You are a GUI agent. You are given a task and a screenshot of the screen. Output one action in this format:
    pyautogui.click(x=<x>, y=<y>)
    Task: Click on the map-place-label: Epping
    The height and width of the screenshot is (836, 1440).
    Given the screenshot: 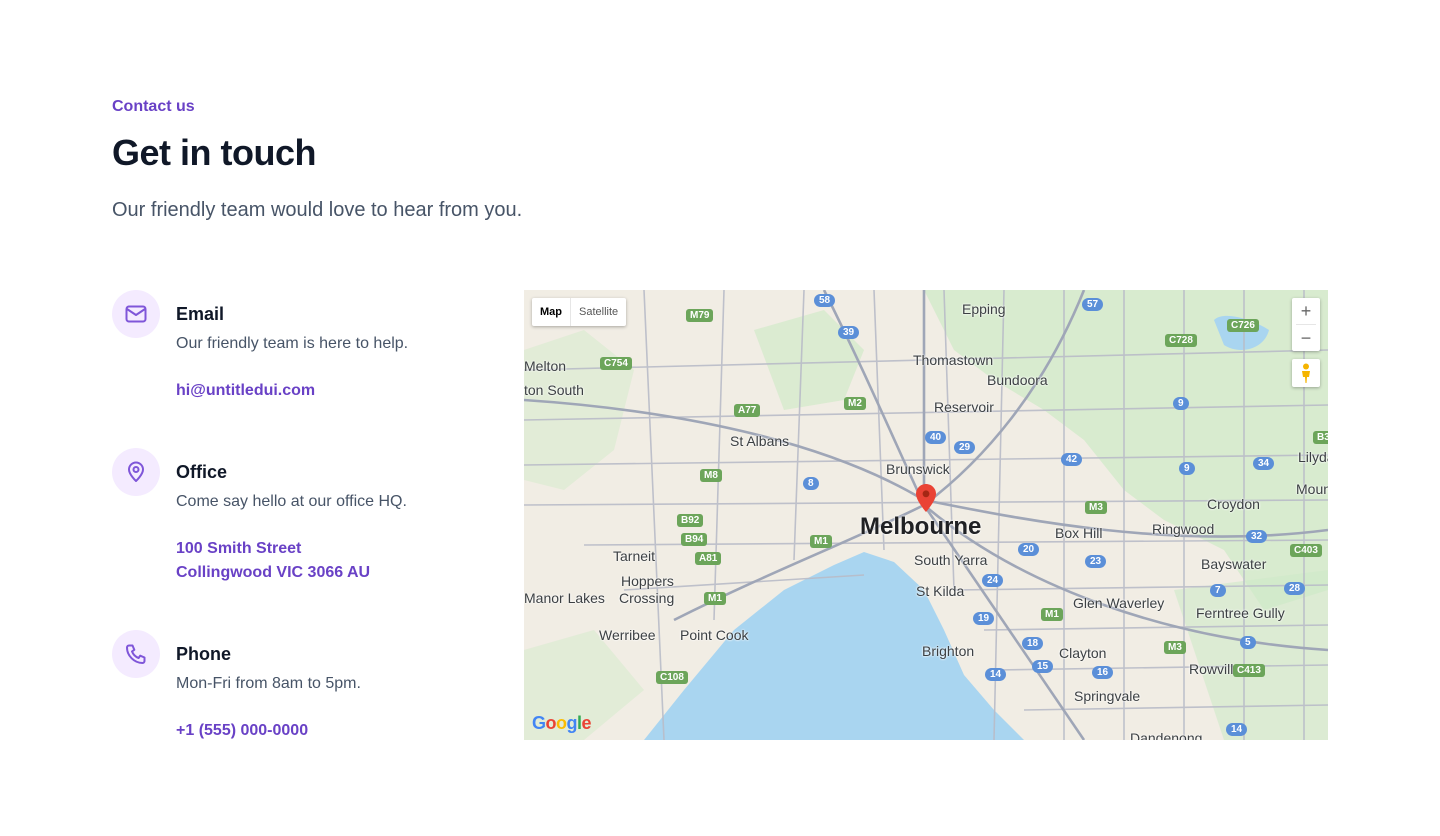 What is the action you would take?
    pyautogui.click(x=984, y=309)
    